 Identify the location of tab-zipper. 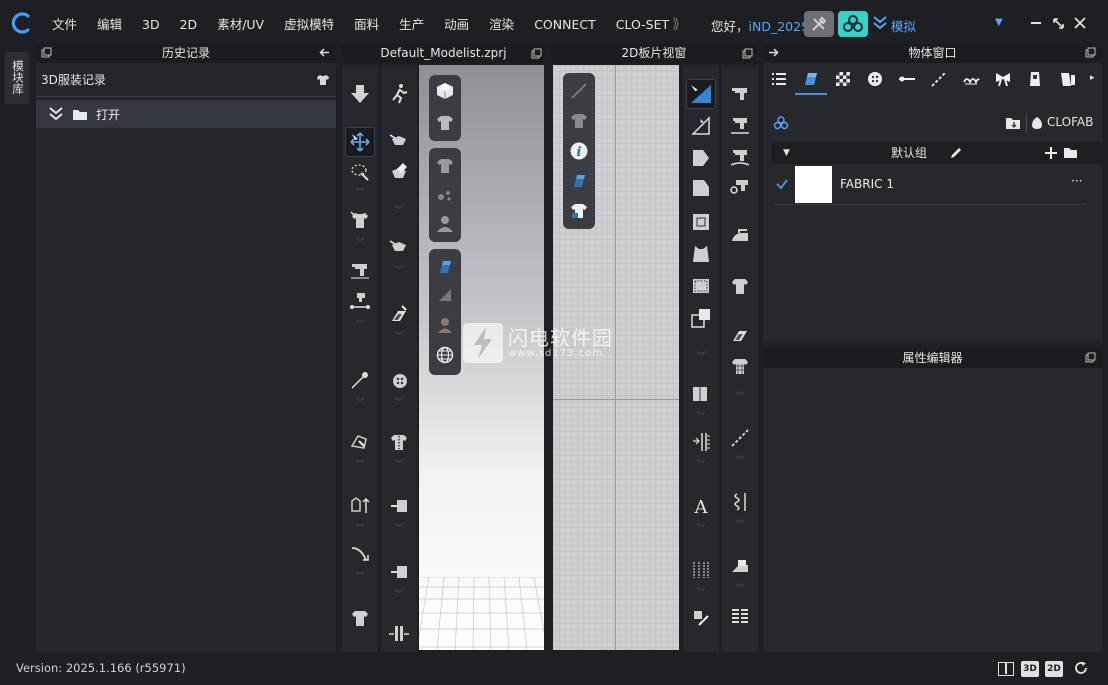
(971, 79).